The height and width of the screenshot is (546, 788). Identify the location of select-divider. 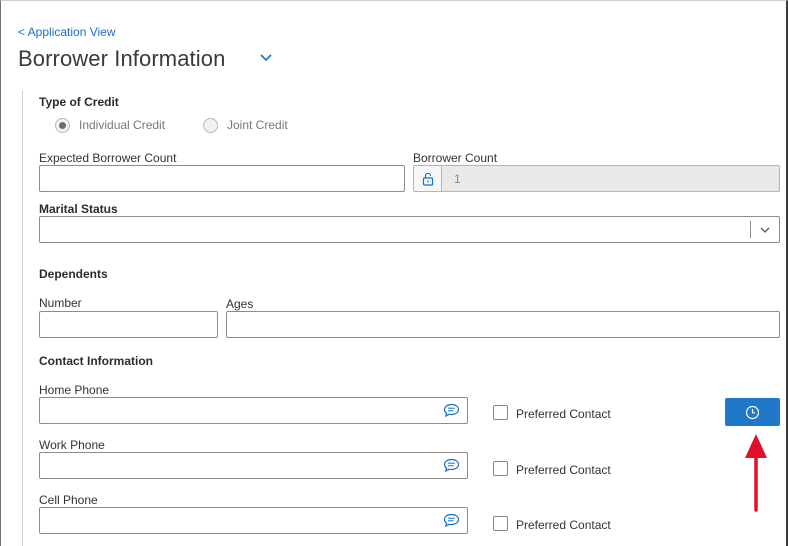
(750, 229).